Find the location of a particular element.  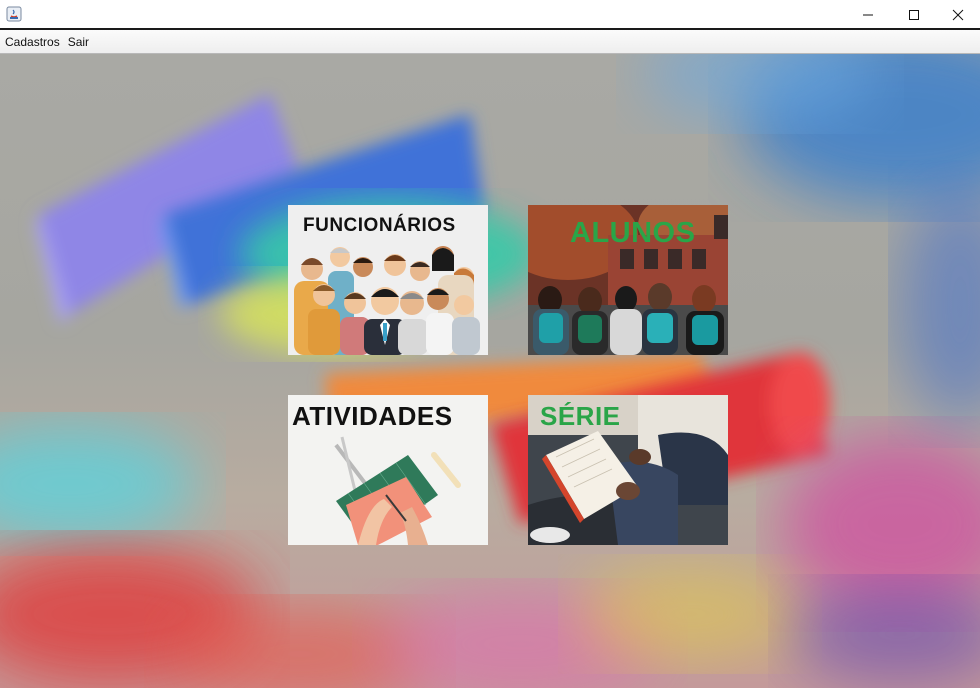

tile-label-funcionarios: FUNCIONÁRIOS is located at coordinates (379, 225).